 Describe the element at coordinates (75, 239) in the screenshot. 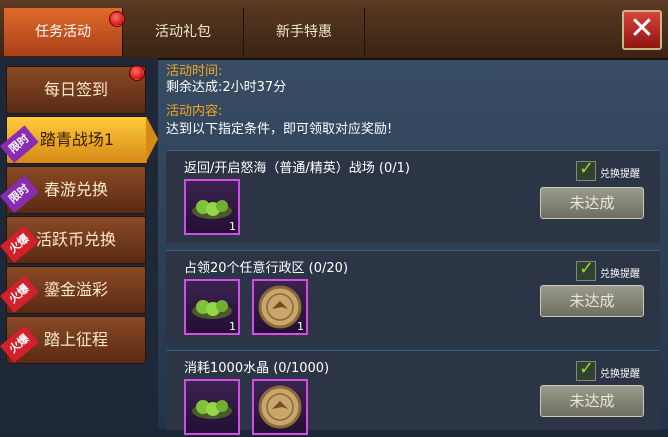

I see `menu-item-label: 活跃币兑换` at that location.